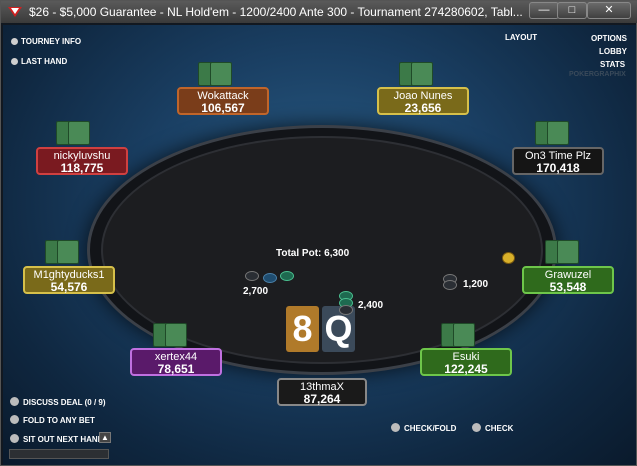  Describe the element at coordinates (69, 287) in the screenshot. I see `player-stack: 54,576` at that location.